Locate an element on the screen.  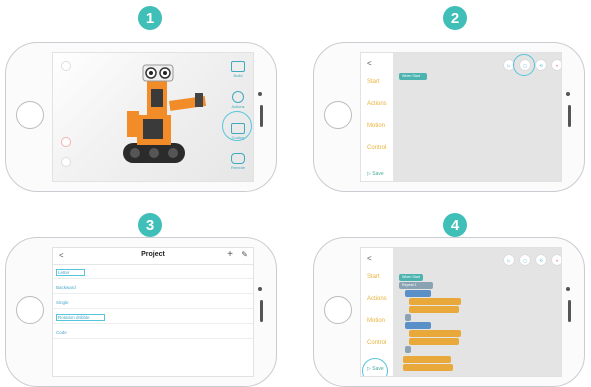
project-row: Backward is located at coordinates (153, 288).